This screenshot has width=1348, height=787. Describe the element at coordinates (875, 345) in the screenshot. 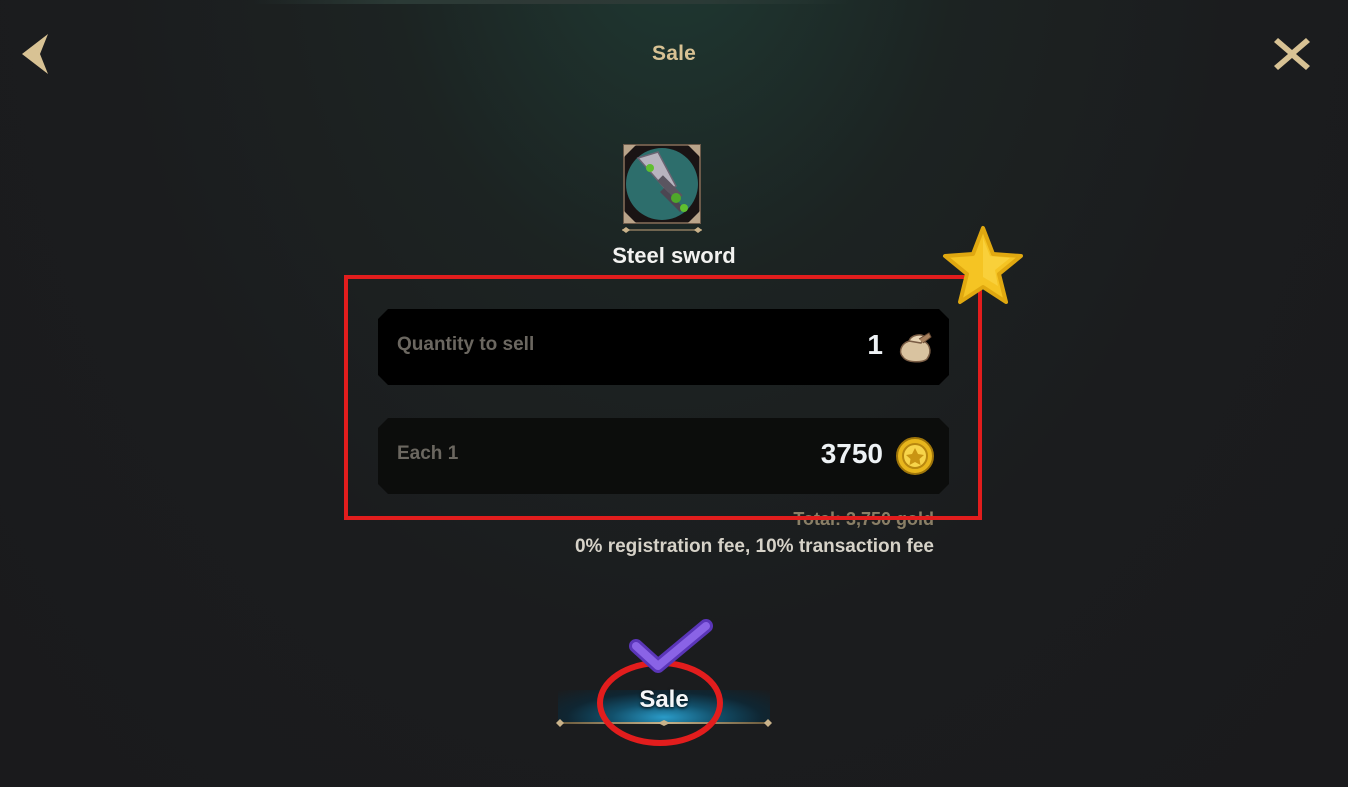

I see `quantity-value: 1` at that location.